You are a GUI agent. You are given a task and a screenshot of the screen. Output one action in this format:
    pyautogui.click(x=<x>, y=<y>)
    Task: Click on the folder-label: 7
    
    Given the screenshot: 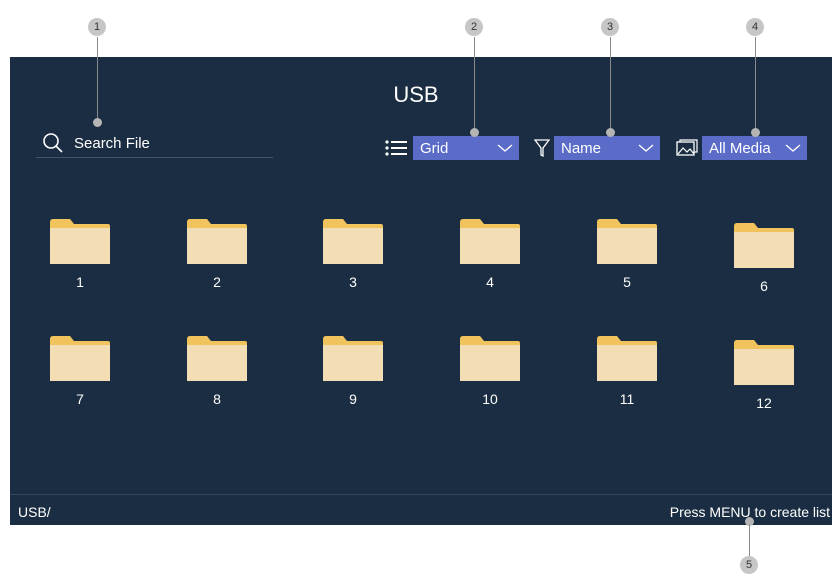 What is the action you would take?
    pyautogui.click(x=80, y=399)
    